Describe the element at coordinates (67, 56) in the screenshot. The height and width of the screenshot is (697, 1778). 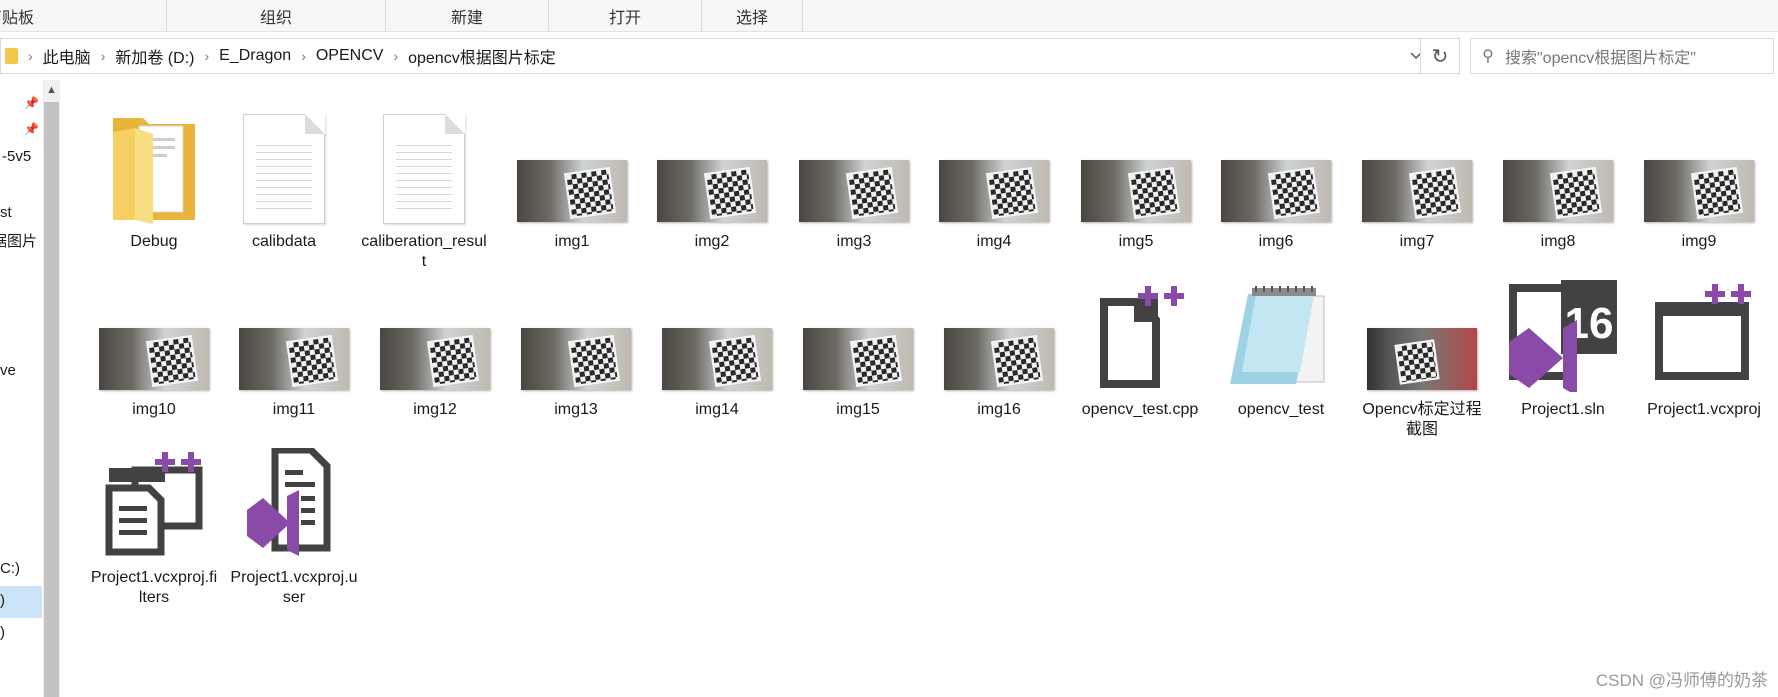
I see `crumb-this-pc: 此电脑` at that location.